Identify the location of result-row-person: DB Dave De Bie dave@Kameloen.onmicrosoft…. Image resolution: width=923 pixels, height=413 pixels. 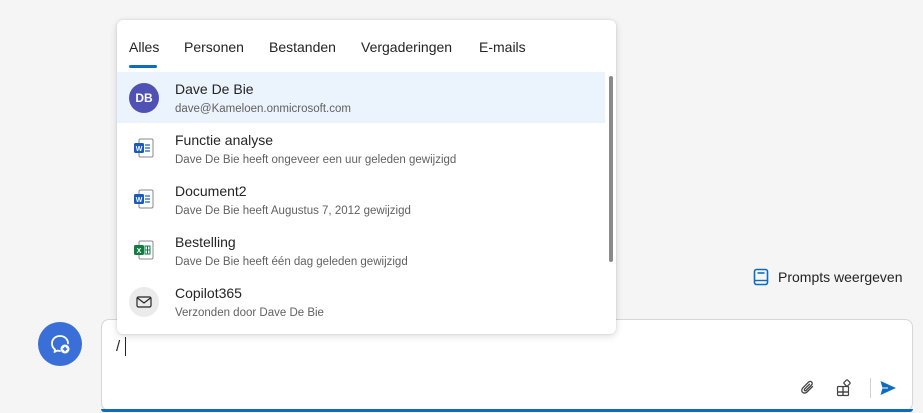
(361, 97).